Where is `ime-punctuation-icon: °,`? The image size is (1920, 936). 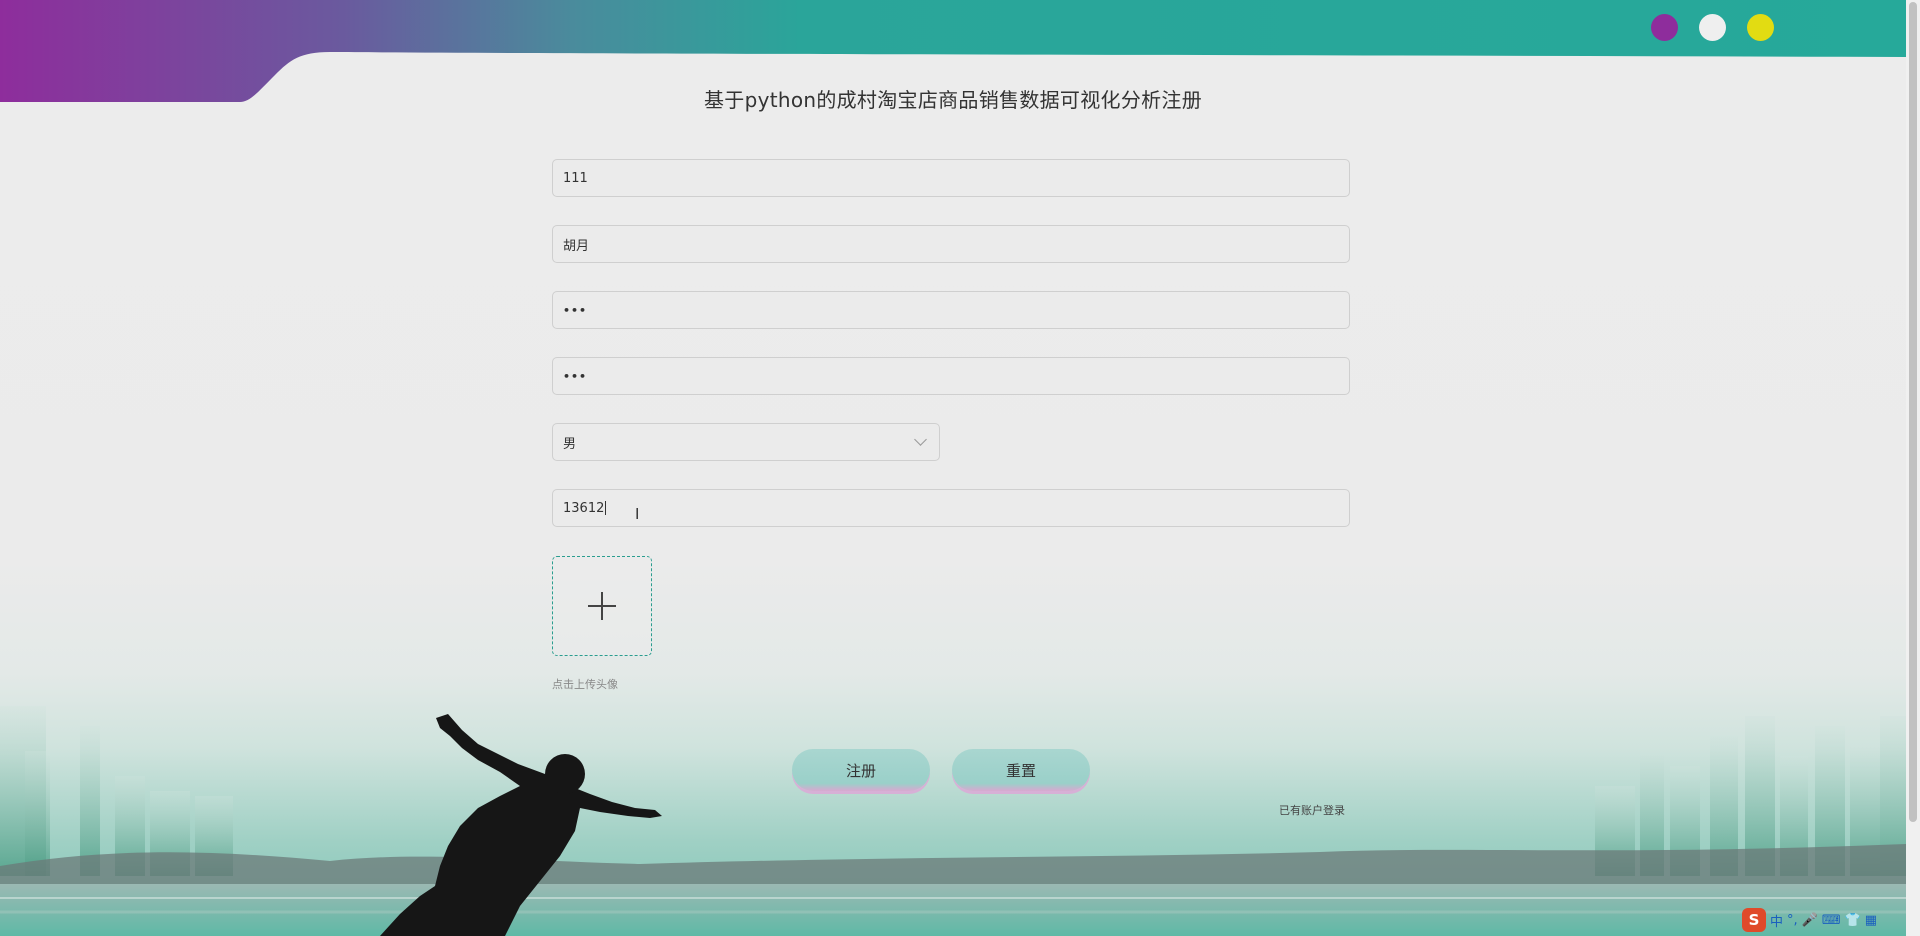
ime-punctuation-icon: °, is located at coordinates (1792, 920).